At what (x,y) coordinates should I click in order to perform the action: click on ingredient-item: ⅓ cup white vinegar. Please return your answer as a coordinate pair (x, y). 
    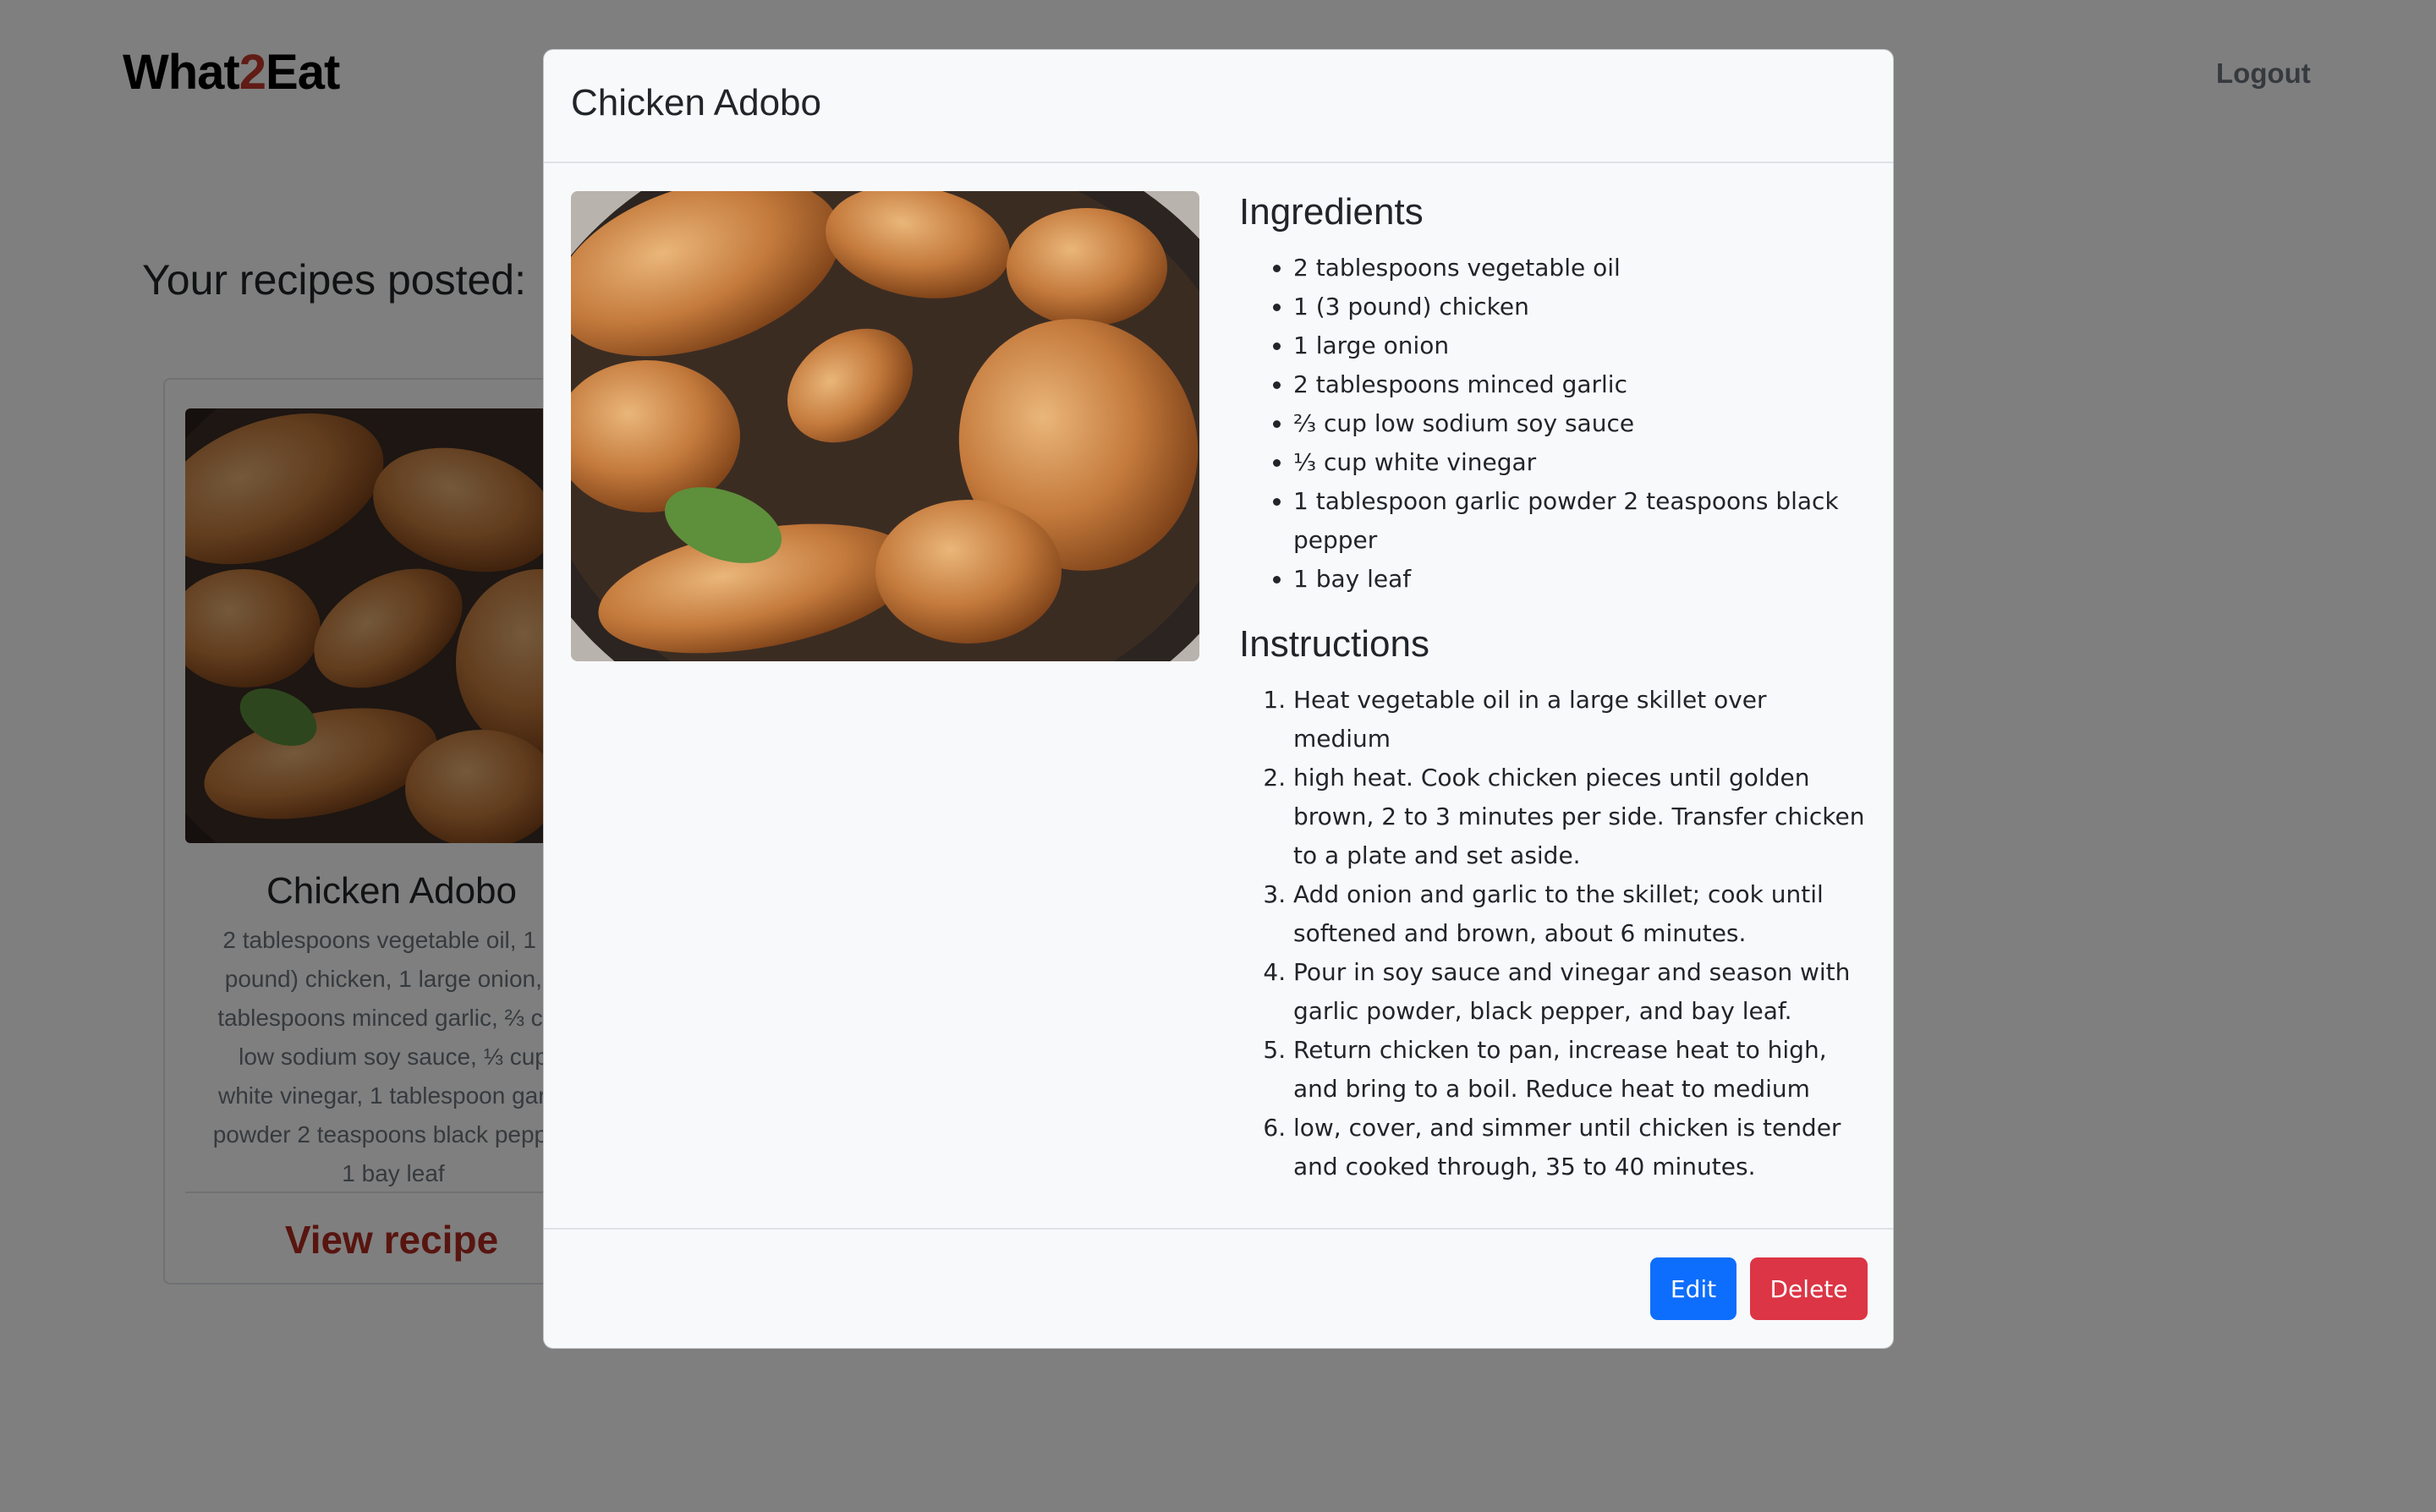
    Looking at the image, I should click on (1581, 462).